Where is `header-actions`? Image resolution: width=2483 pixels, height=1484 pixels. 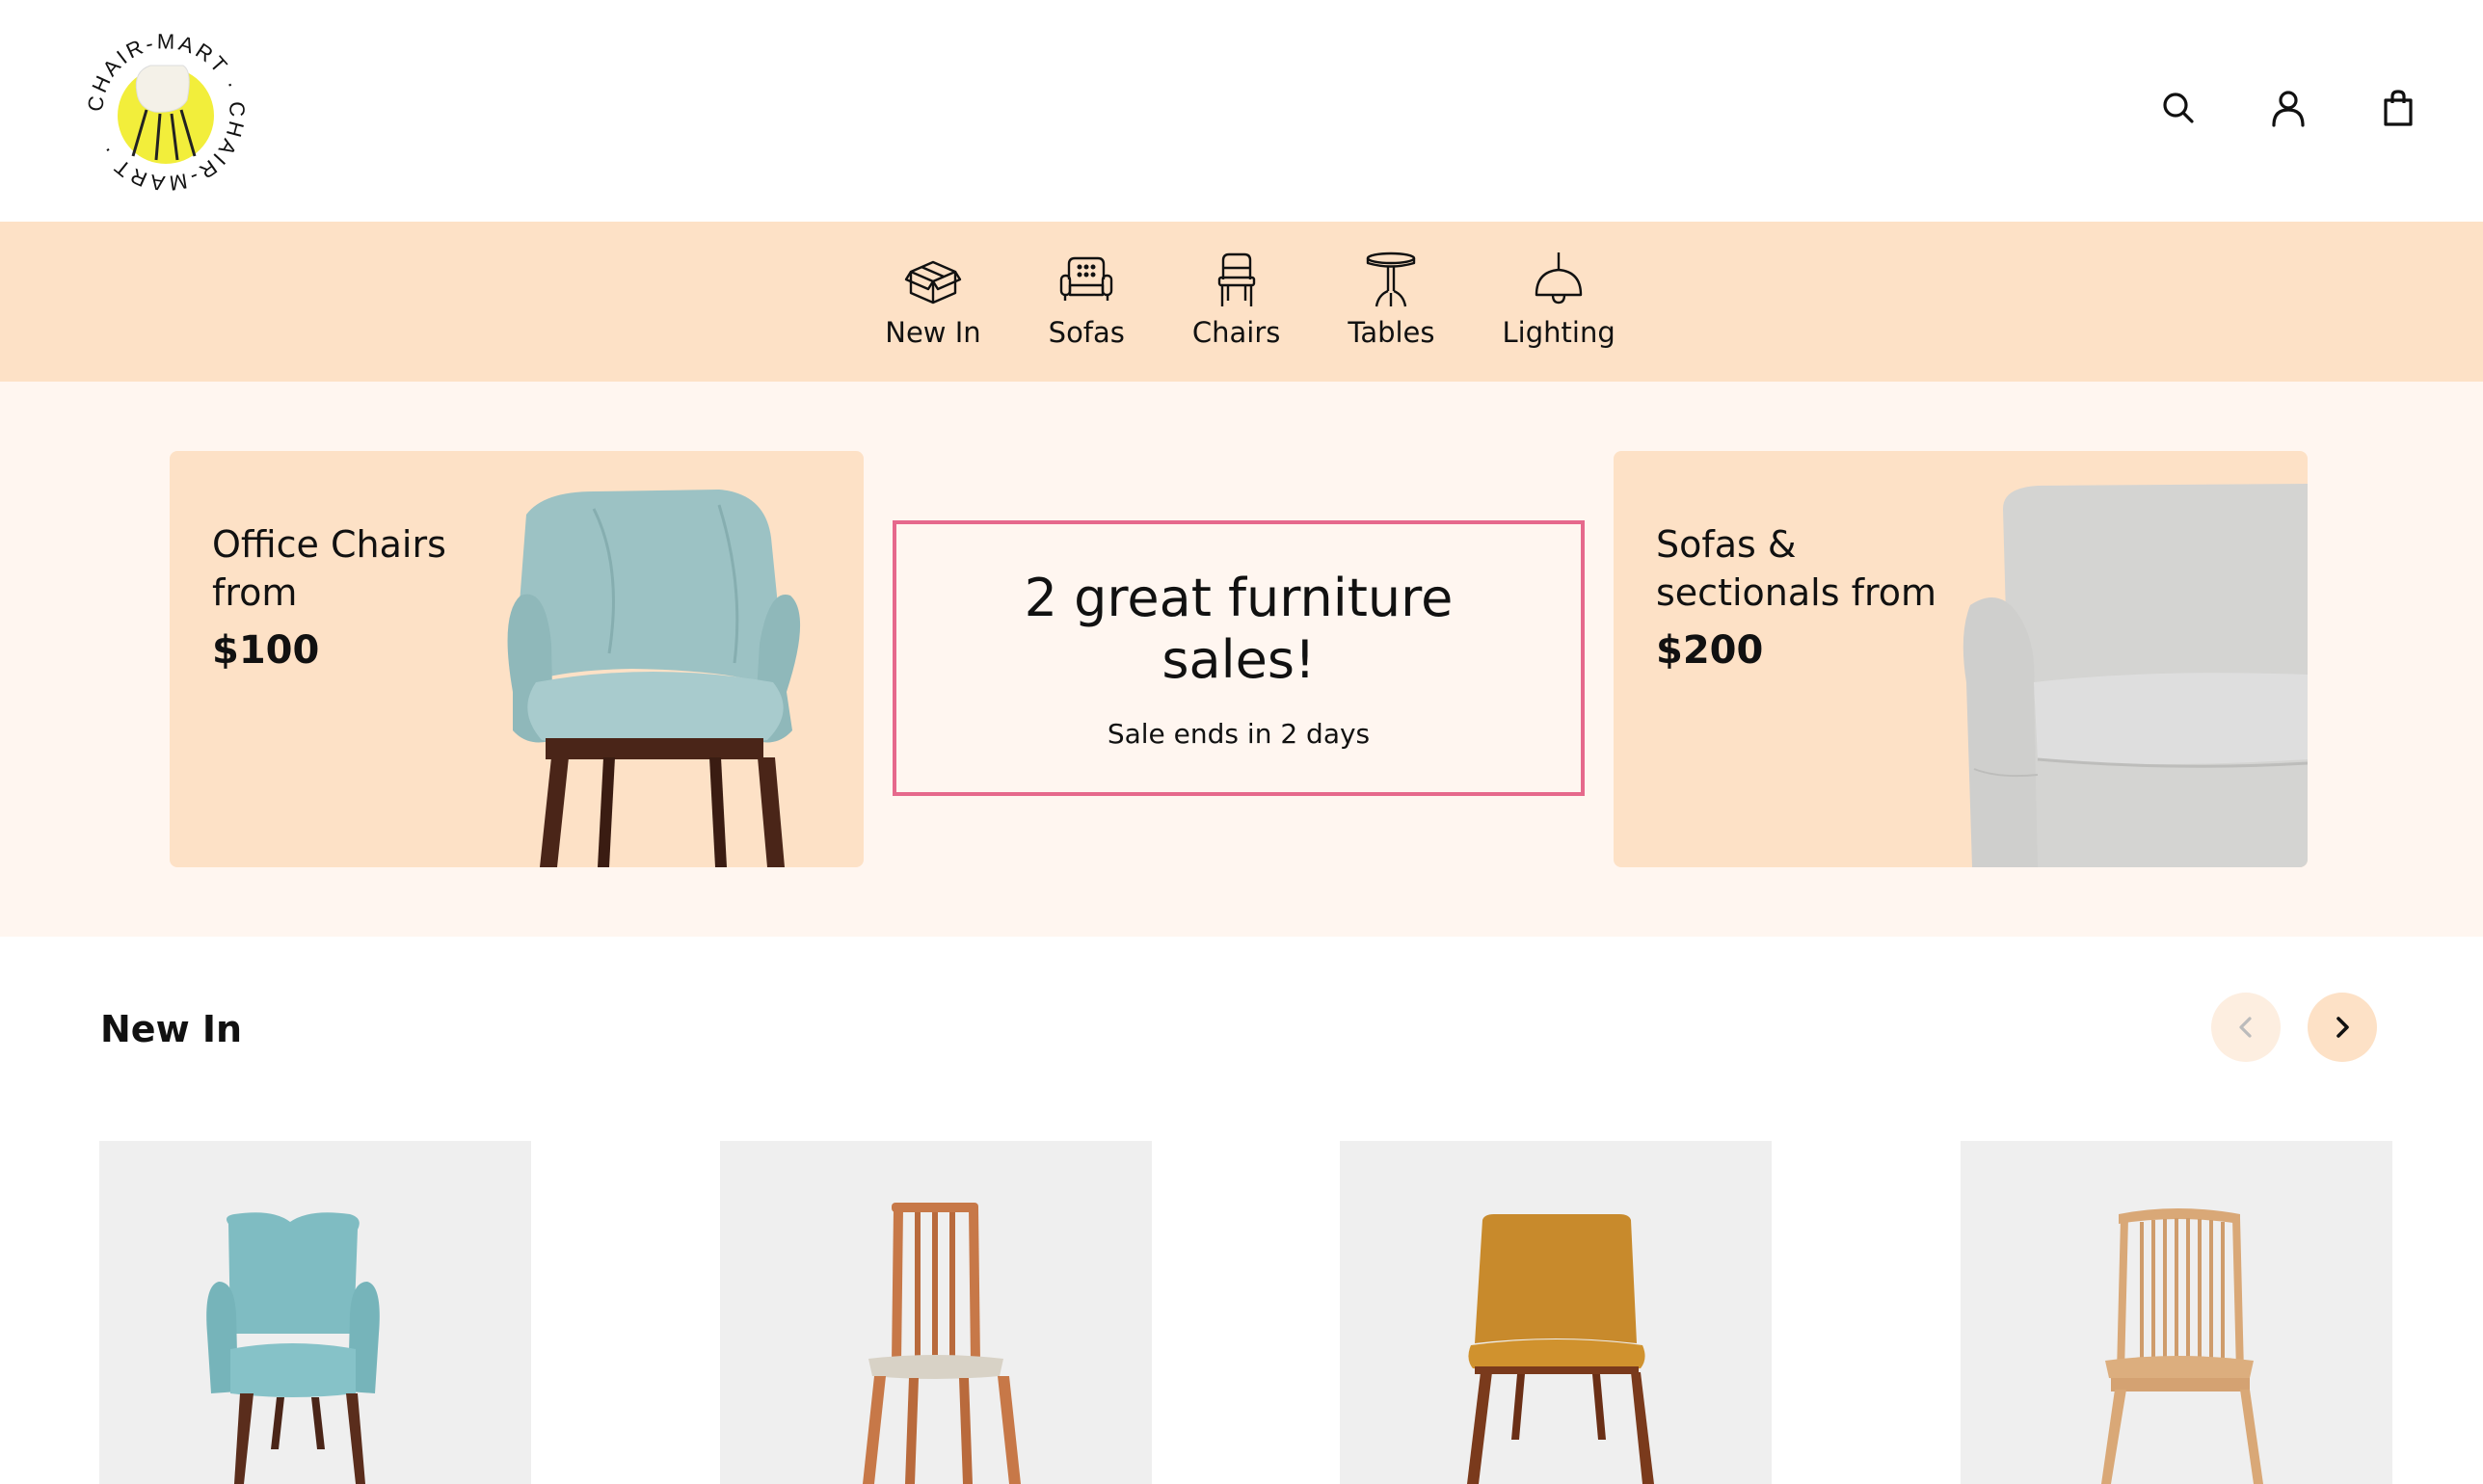 header-actions is located at coordinates (2288, 108).